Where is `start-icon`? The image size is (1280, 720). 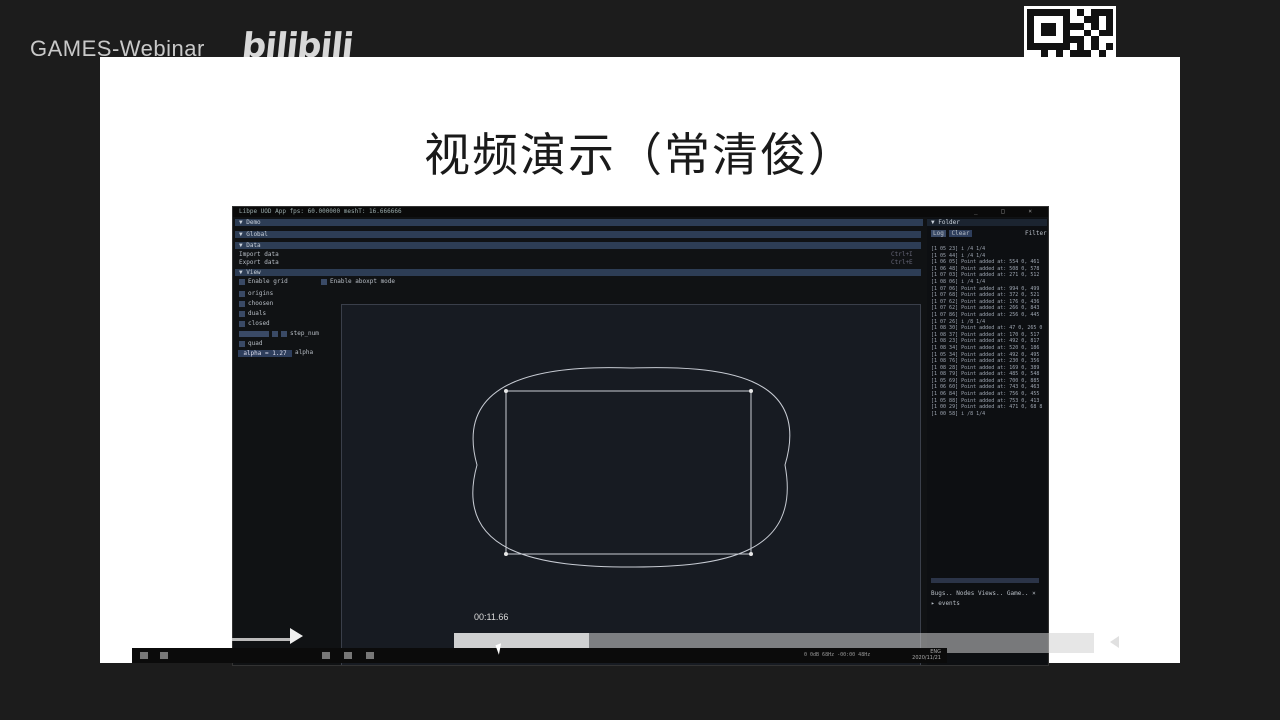 start-icon is located at coordinates (144, 655).